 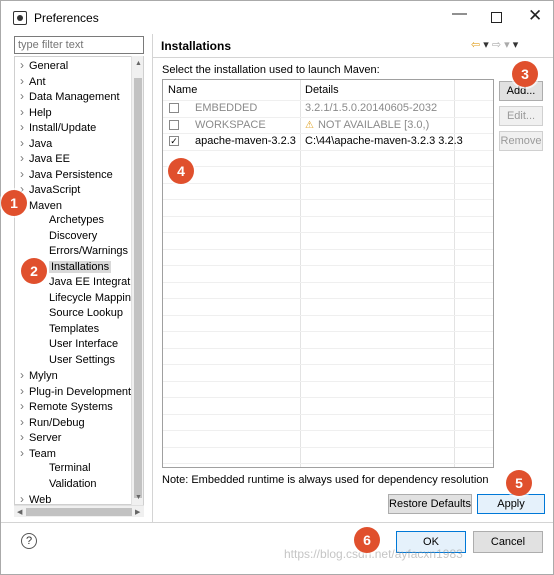 I want to click on column-header-details: Details, so click(x=322, y=90).